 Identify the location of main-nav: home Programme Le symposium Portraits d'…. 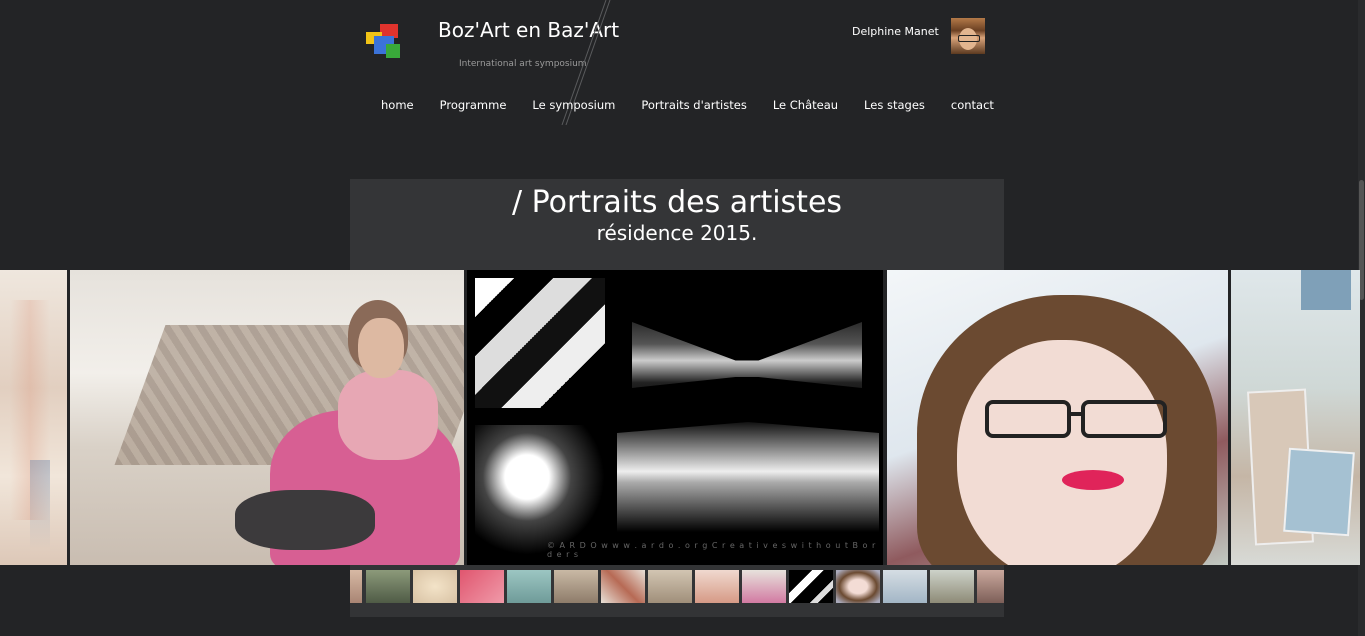
(687, 106).